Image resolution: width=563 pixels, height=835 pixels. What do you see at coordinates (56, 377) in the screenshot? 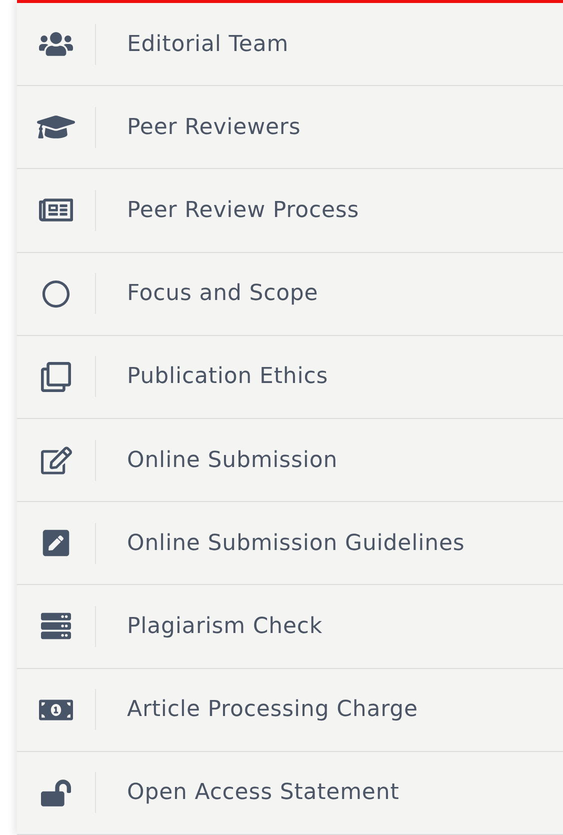
I see `copy-icon` at bounding box center [56, 377].